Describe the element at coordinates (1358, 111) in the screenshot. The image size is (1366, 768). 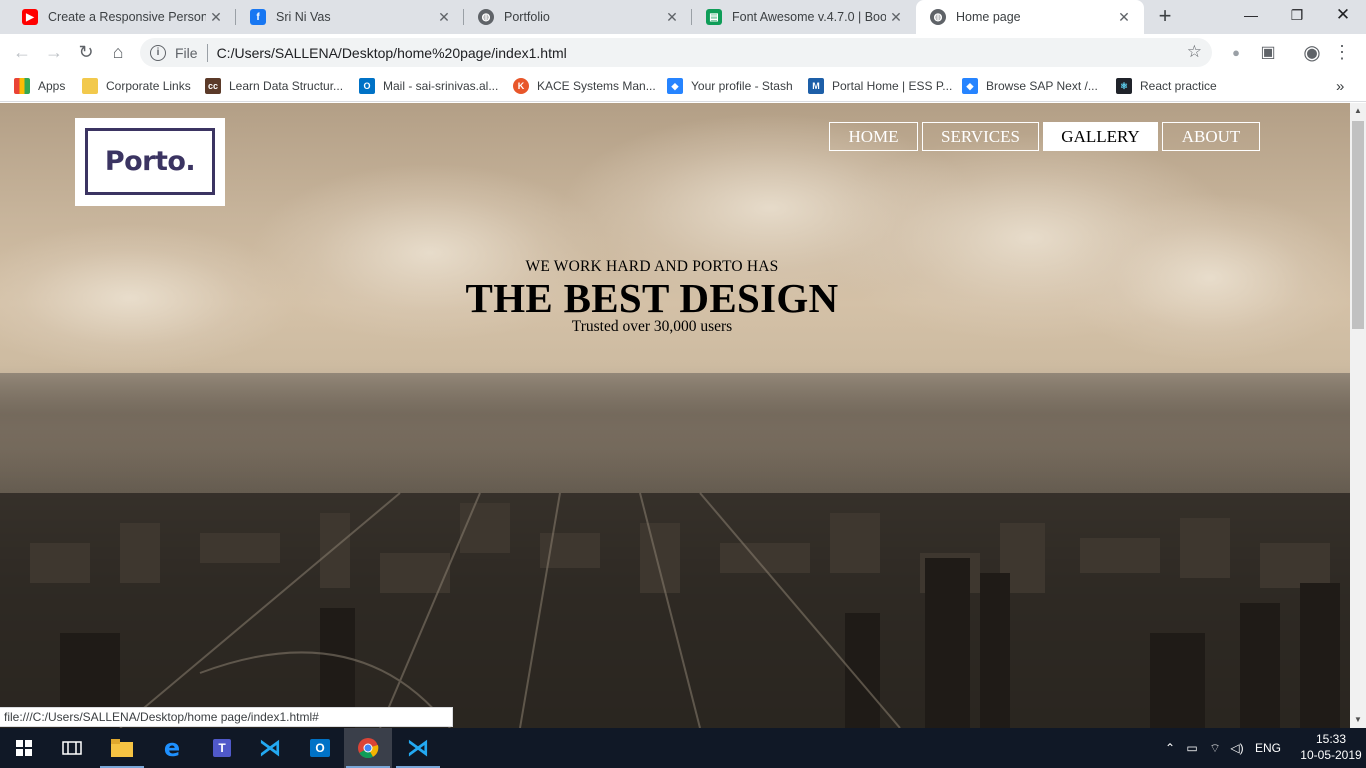
I see `scroll-up-icon: ▲` at that location.